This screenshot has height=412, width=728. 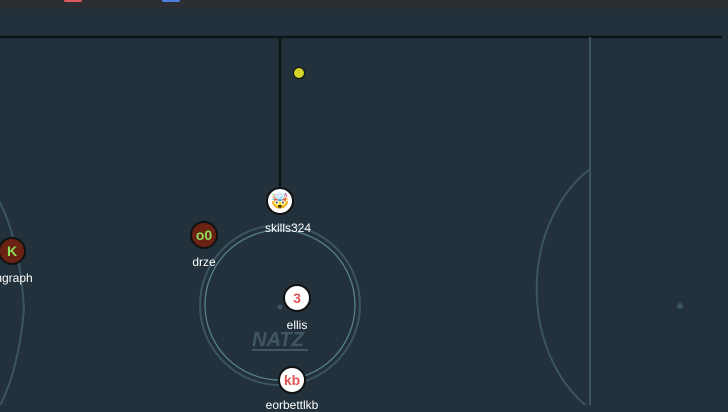 What do you see at coordinates (171, 1) in the screenshot?
I see `blue-team-indicator` at bounding box center [171, 1].